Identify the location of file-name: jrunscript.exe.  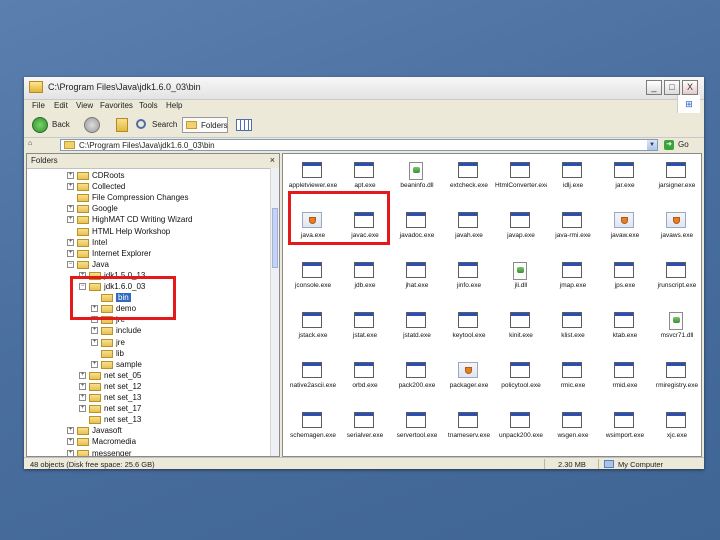
(677, 285).